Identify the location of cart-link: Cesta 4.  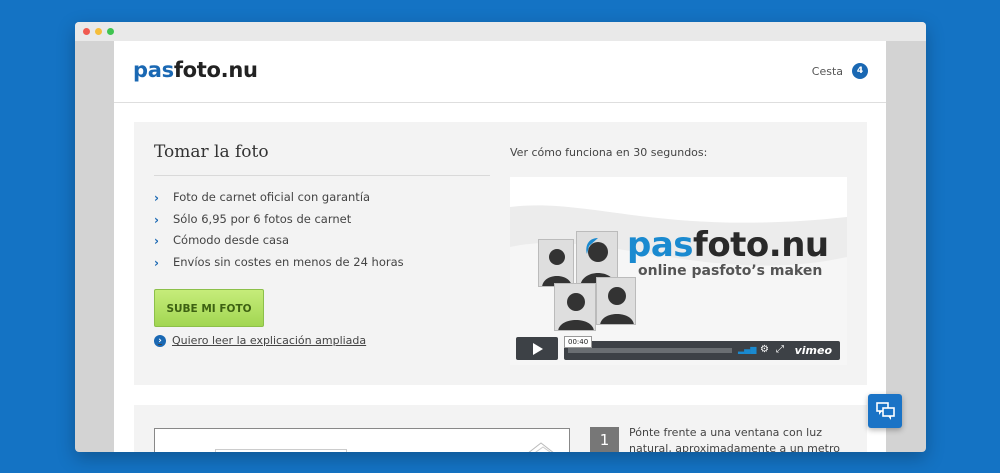
(840, 71).